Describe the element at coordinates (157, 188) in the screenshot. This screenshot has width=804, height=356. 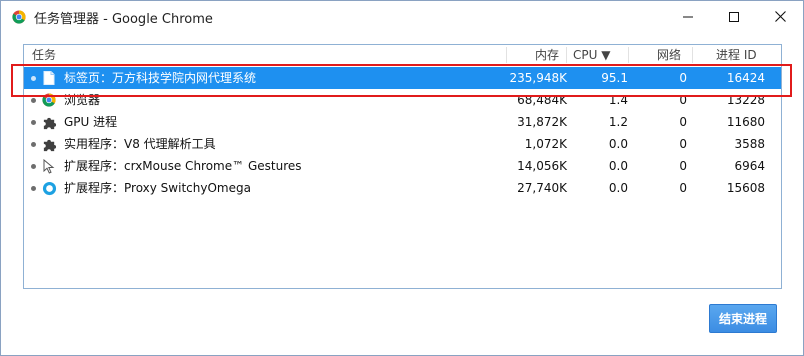
I see `process-name: 扩展程序：Proxy SwitchyOmega` at that location.